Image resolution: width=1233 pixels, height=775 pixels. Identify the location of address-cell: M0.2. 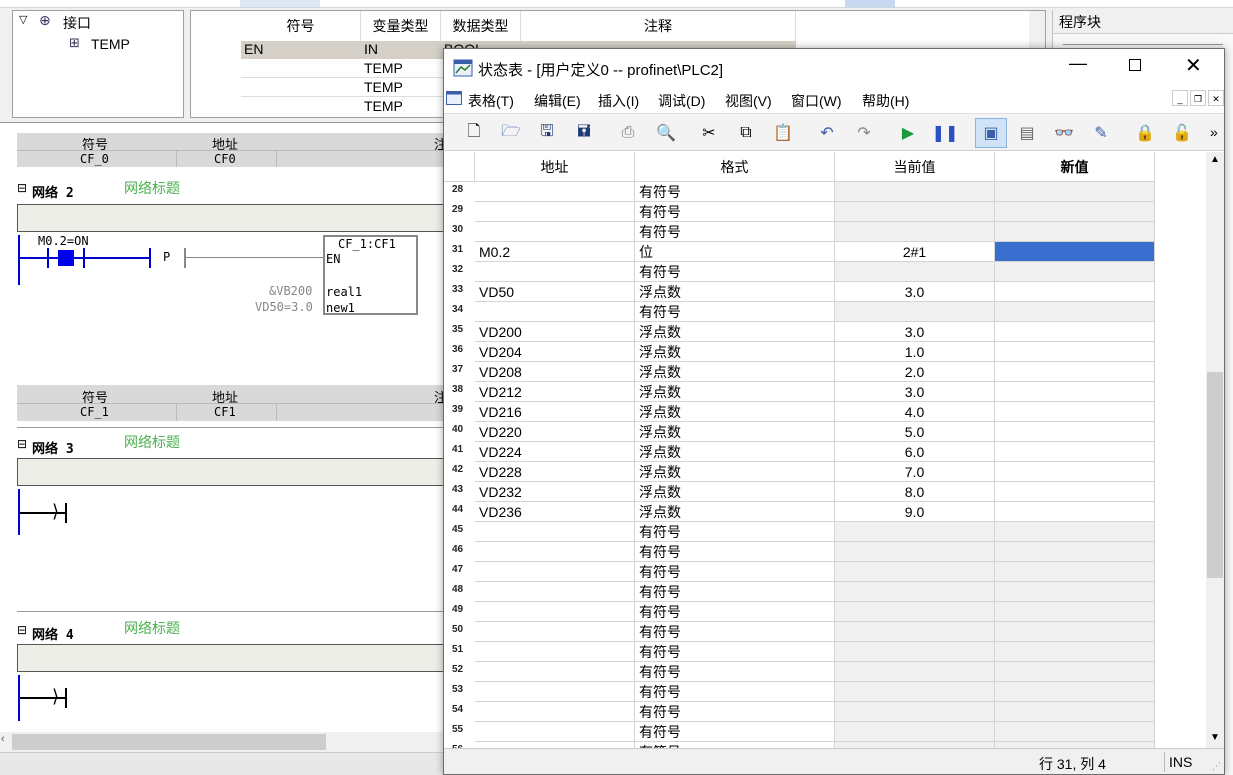
(555, 252).